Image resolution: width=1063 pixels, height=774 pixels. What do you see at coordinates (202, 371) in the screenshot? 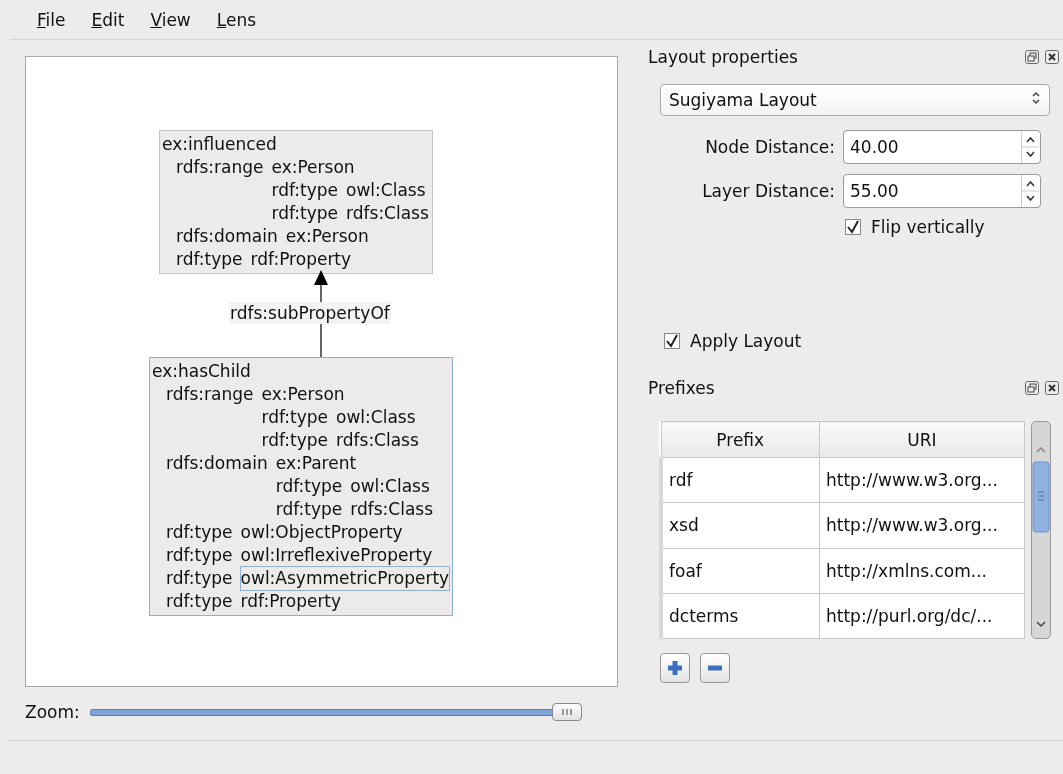
I see `node-title: ex:hasChild` at bounding box center [202, 371].